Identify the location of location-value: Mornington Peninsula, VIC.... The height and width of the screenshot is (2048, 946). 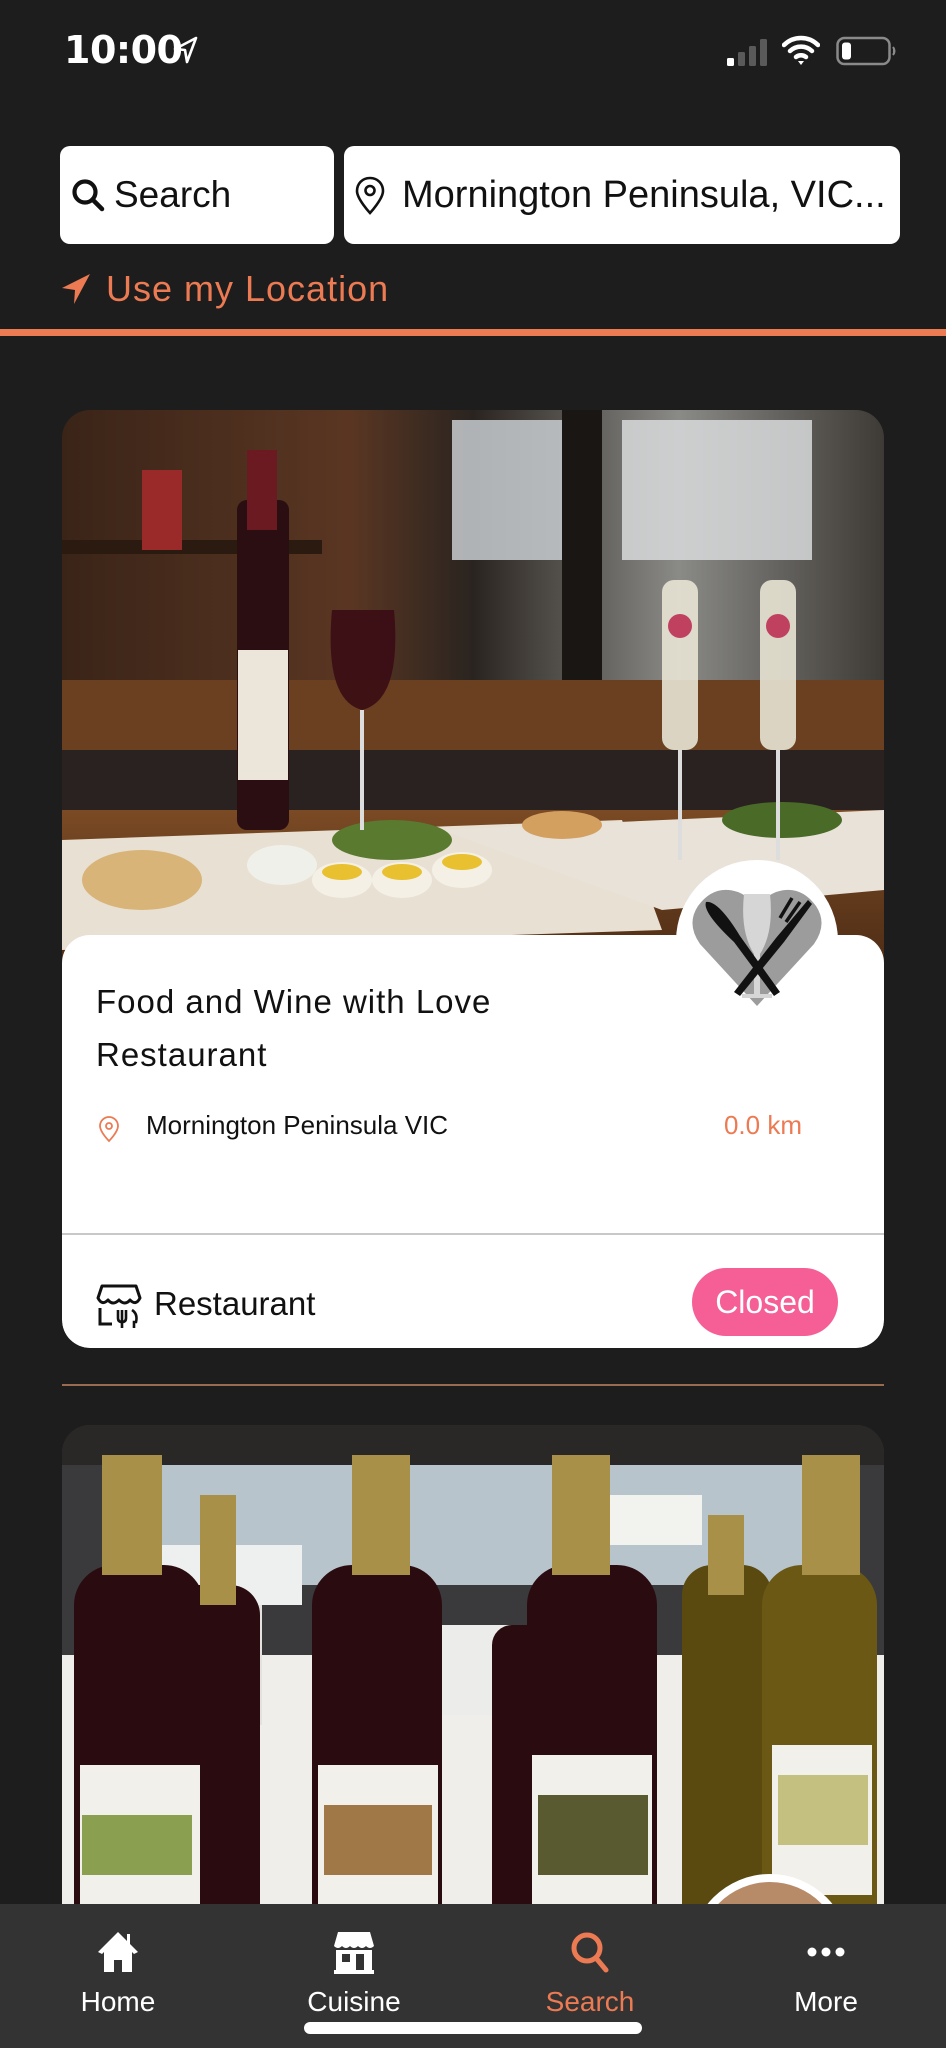
(644, 194).